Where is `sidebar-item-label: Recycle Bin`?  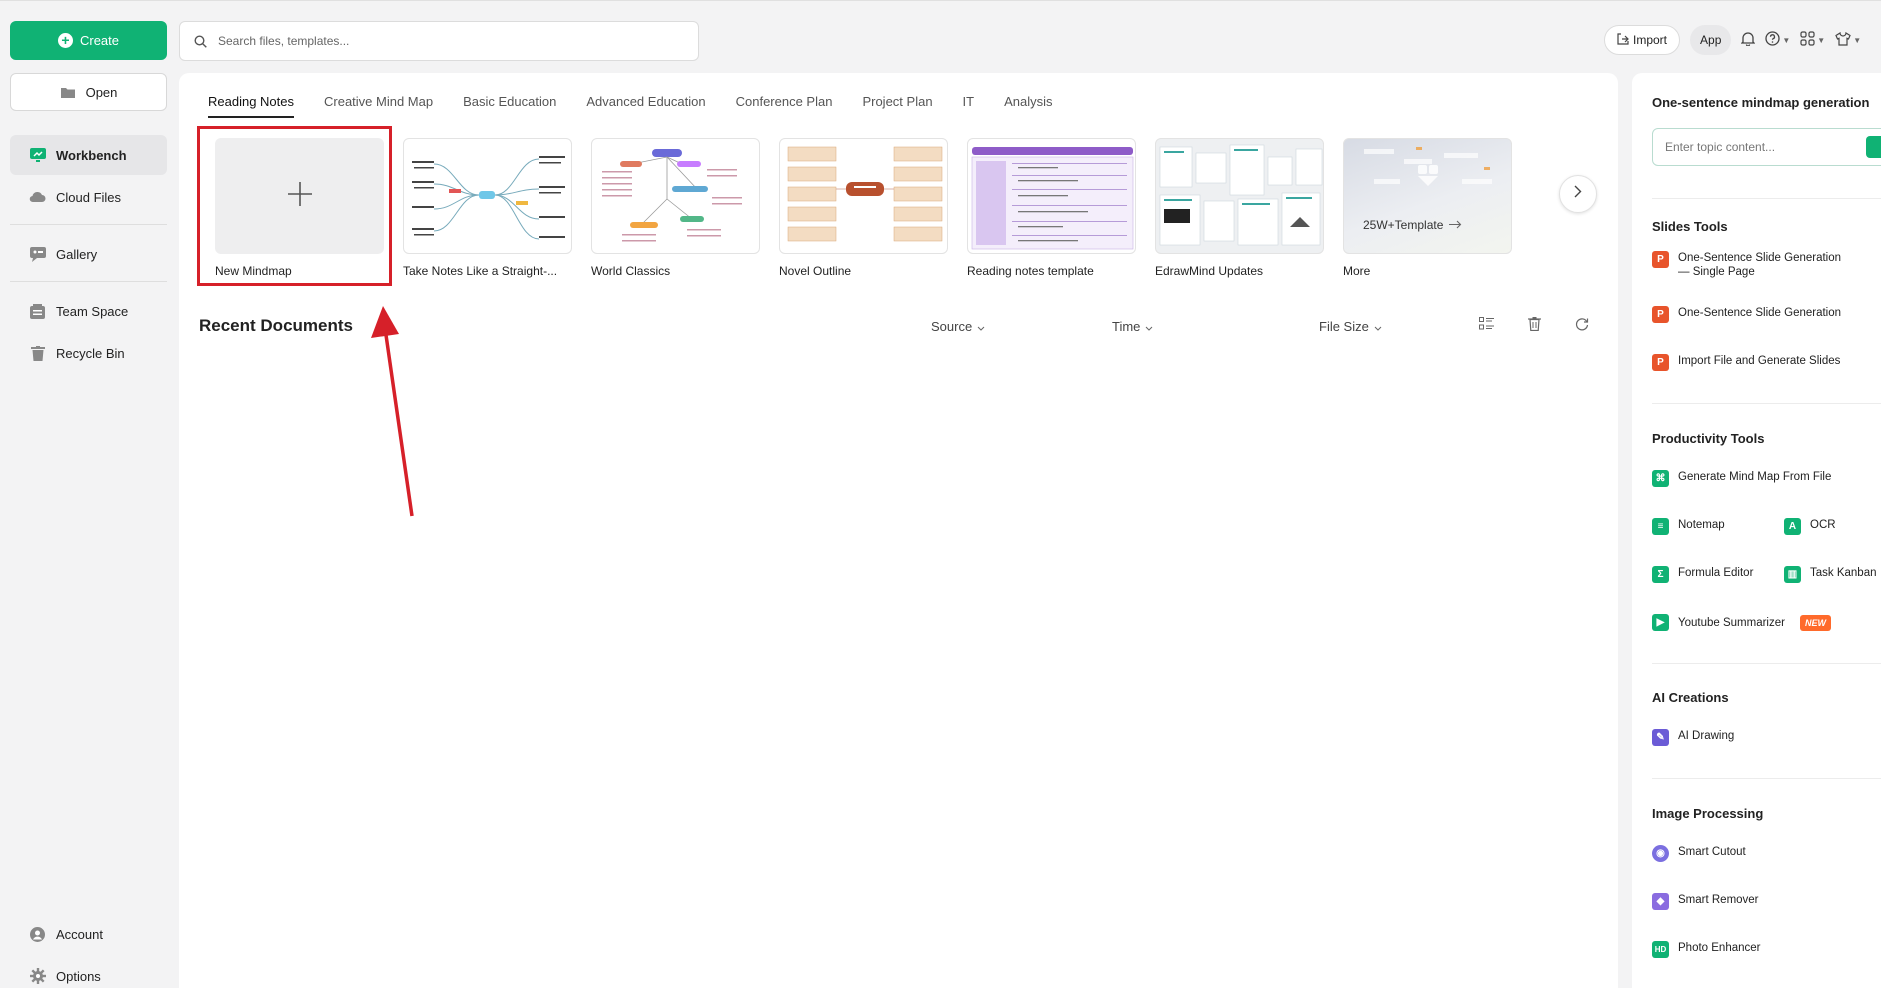 sidebar-item-label: Recycle Bin is located at coordinates (90, 353).